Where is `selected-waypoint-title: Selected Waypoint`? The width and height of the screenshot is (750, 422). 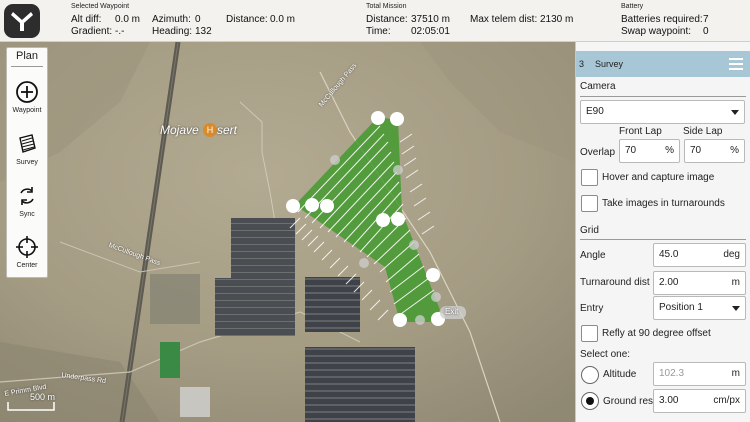 selected-waypoint-title: Selected Waypoint is located at coordinates (100, 6).